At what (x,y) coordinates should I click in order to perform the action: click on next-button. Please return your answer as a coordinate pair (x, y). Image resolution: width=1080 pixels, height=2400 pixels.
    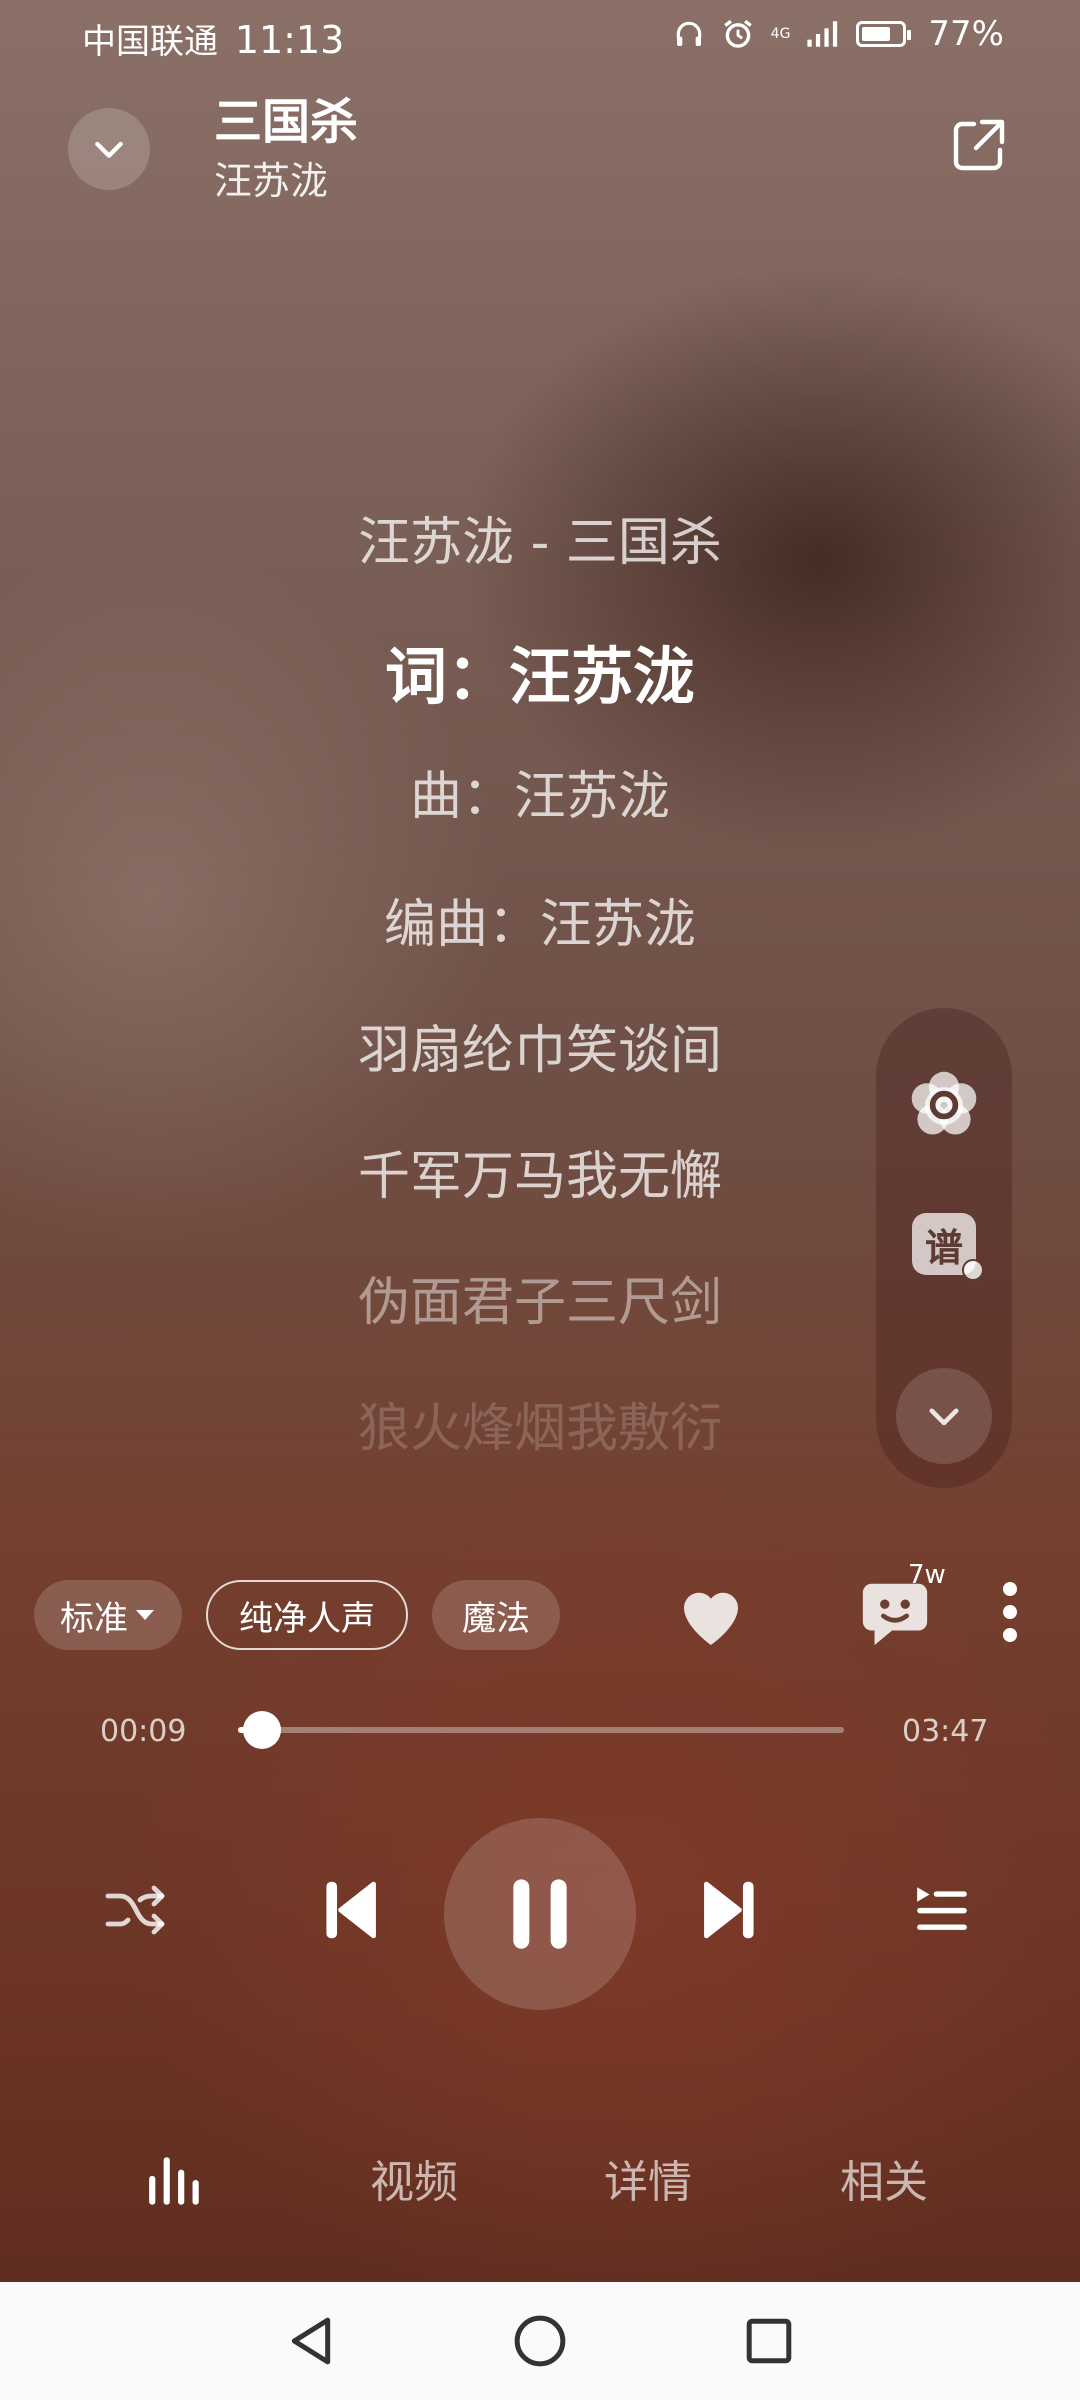
    Looking at the image, I should click on (730, 1910).